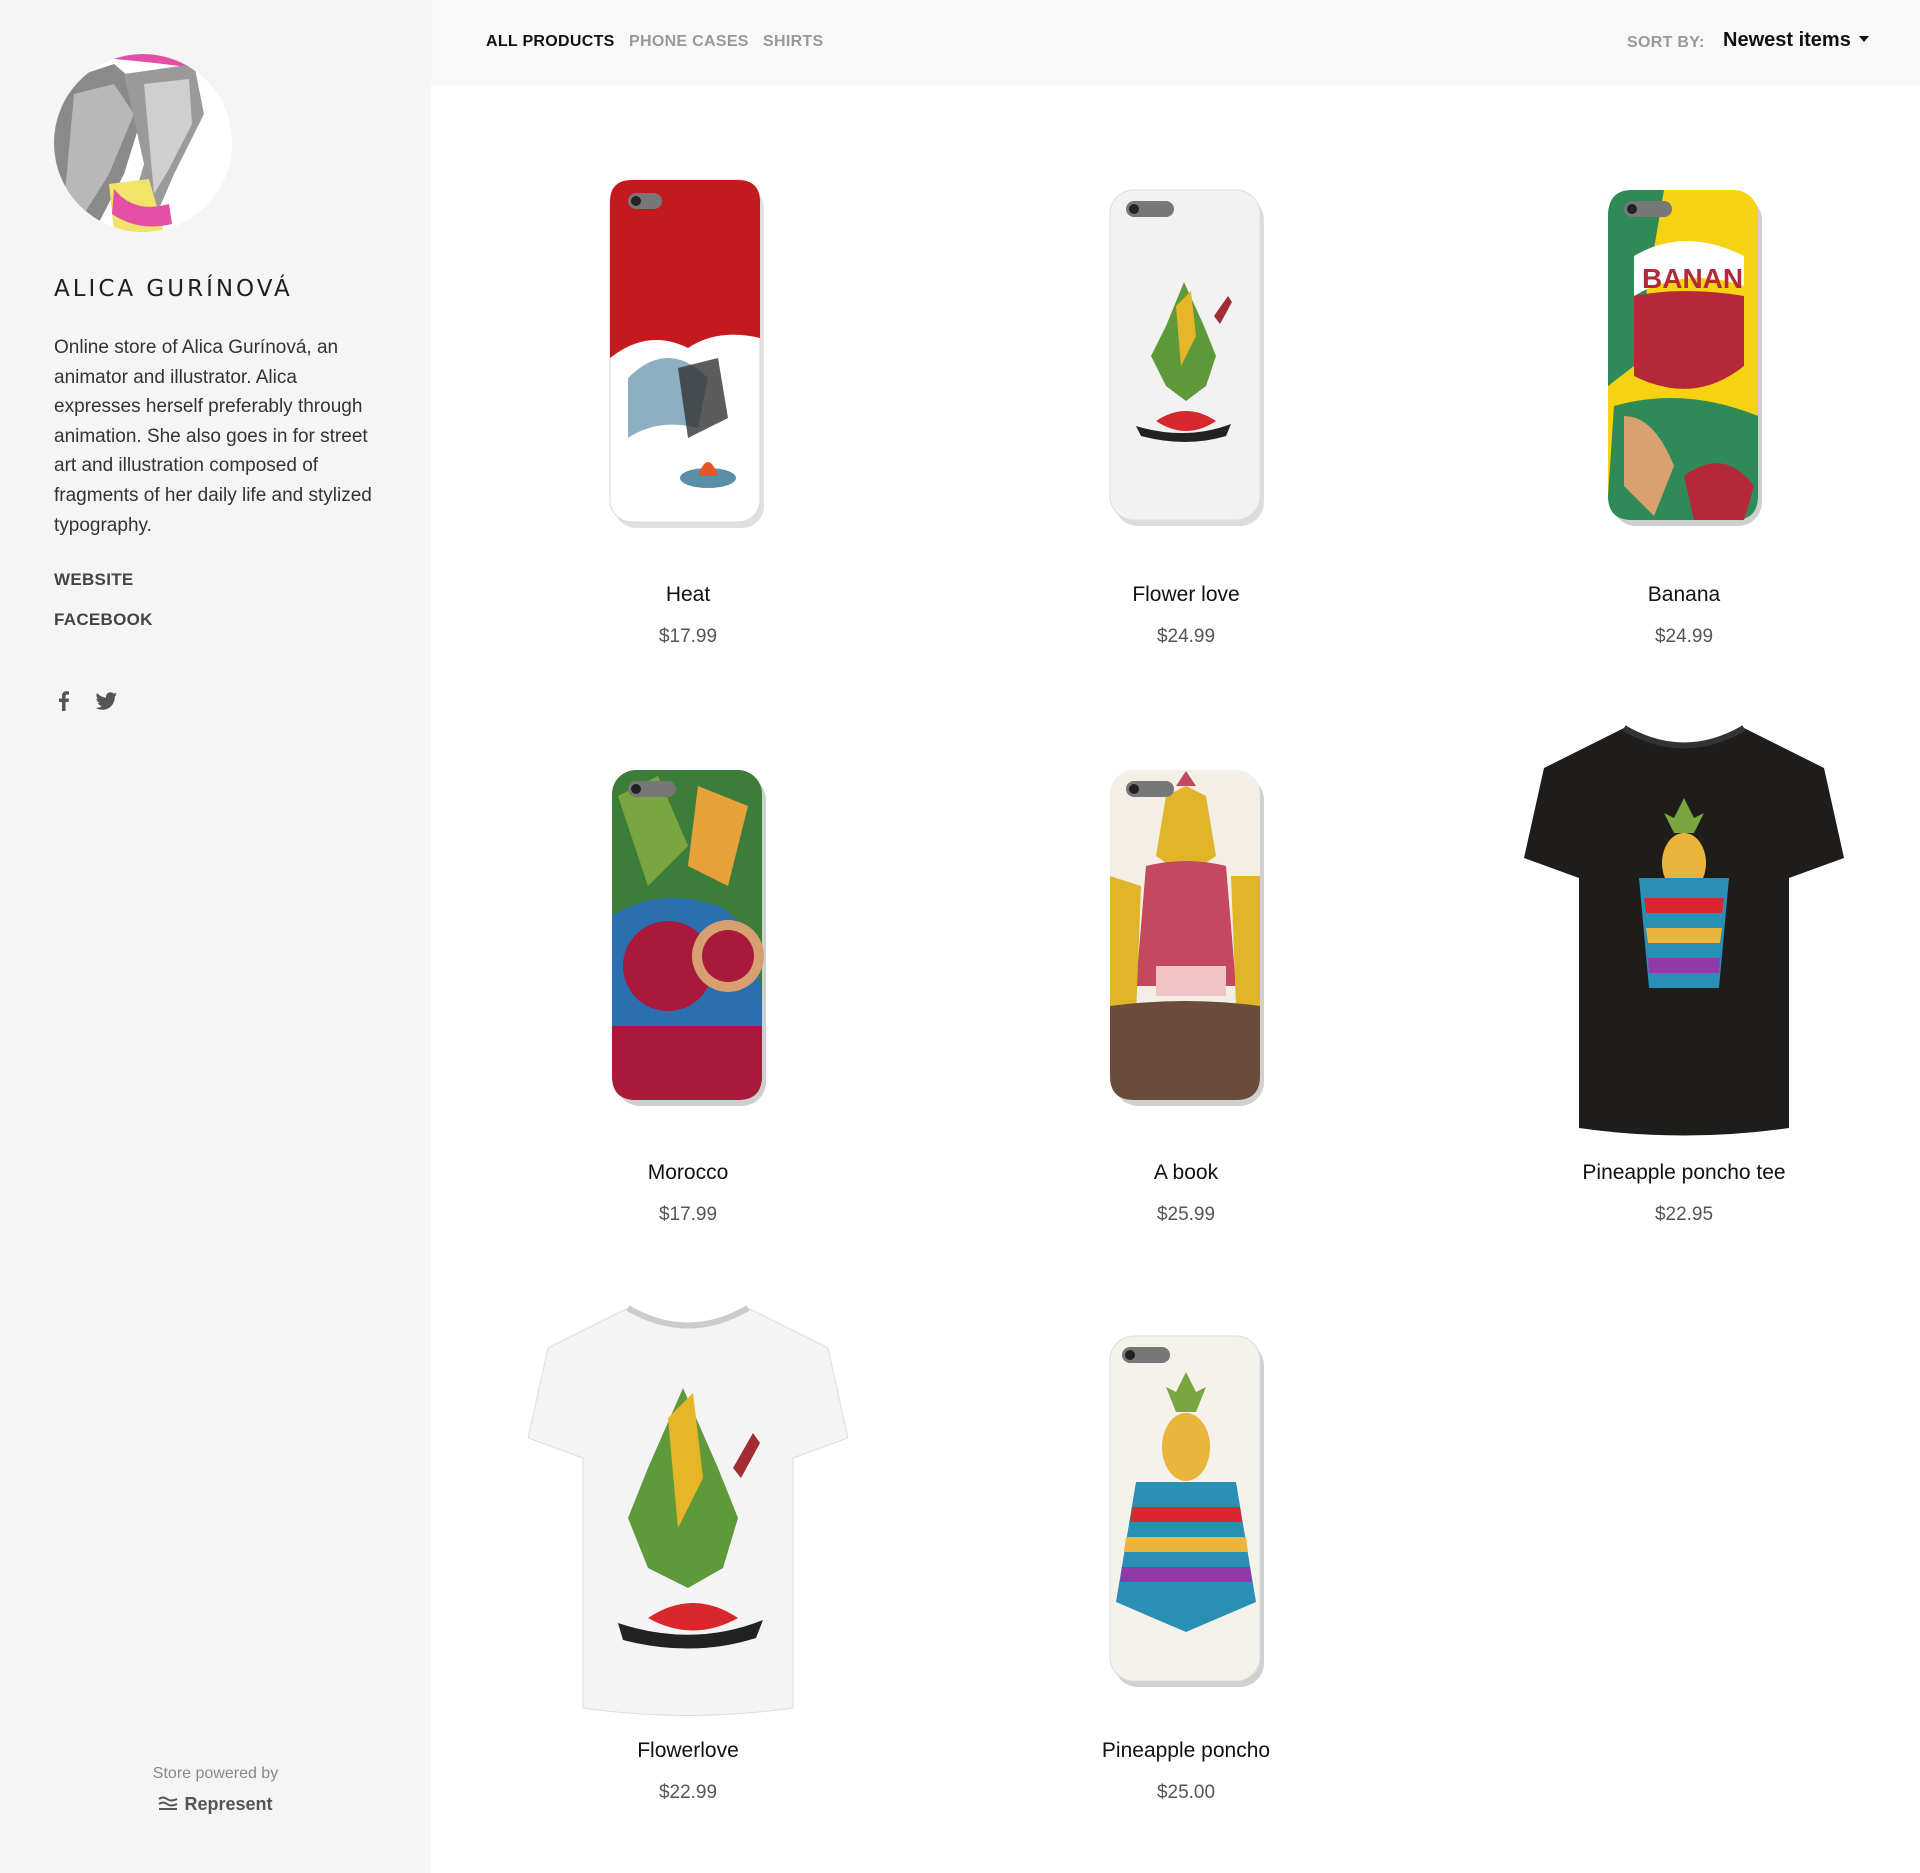 Image resolution: width=1920 pixels, height=1873 pixels. I want to click on tab-phone-cases: PHONE CASES, so click(689, 42).